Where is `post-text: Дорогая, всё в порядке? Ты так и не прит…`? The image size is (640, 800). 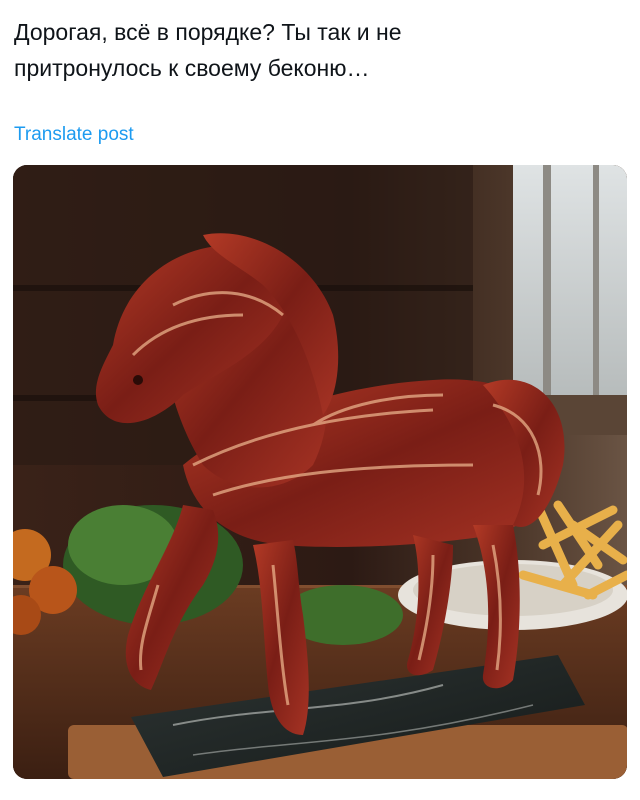 post-text: Дорогая, всё в порядке? Ты так и не прит… is located at coordinates (314, 50).